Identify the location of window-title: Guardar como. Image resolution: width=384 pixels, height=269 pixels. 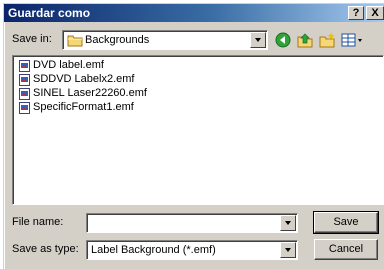
(49, 13).